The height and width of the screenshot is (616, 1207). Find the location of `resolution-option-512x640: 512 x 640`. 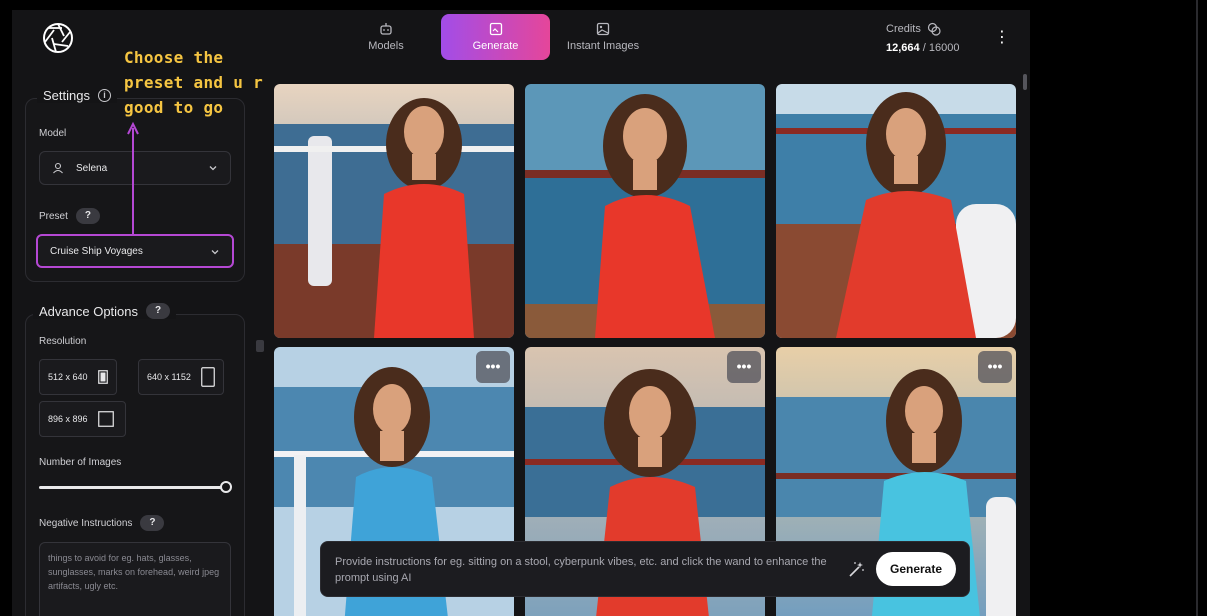

resolution-option-512x640: 512 x 640 is located at coordinates (78, 377).